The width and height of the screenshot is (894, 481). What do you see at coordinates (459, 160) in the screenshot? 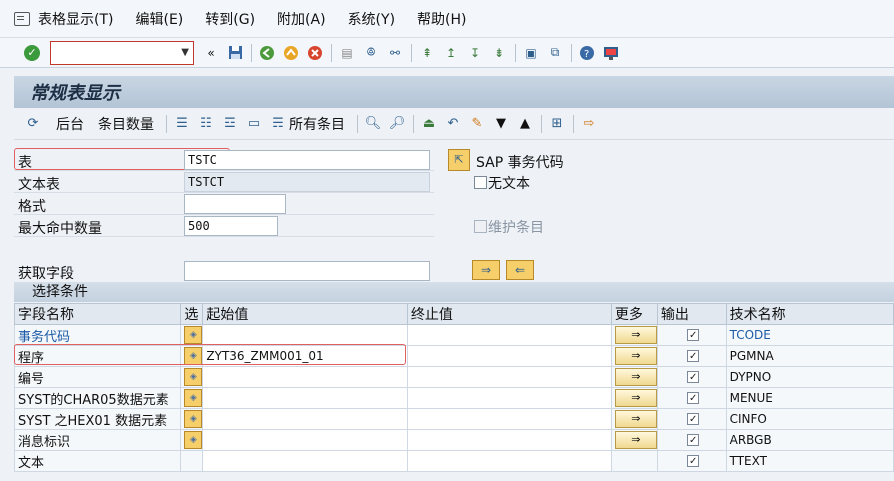
I see `sap-tcode-button: ⇱` at bounding box center [459, 160].